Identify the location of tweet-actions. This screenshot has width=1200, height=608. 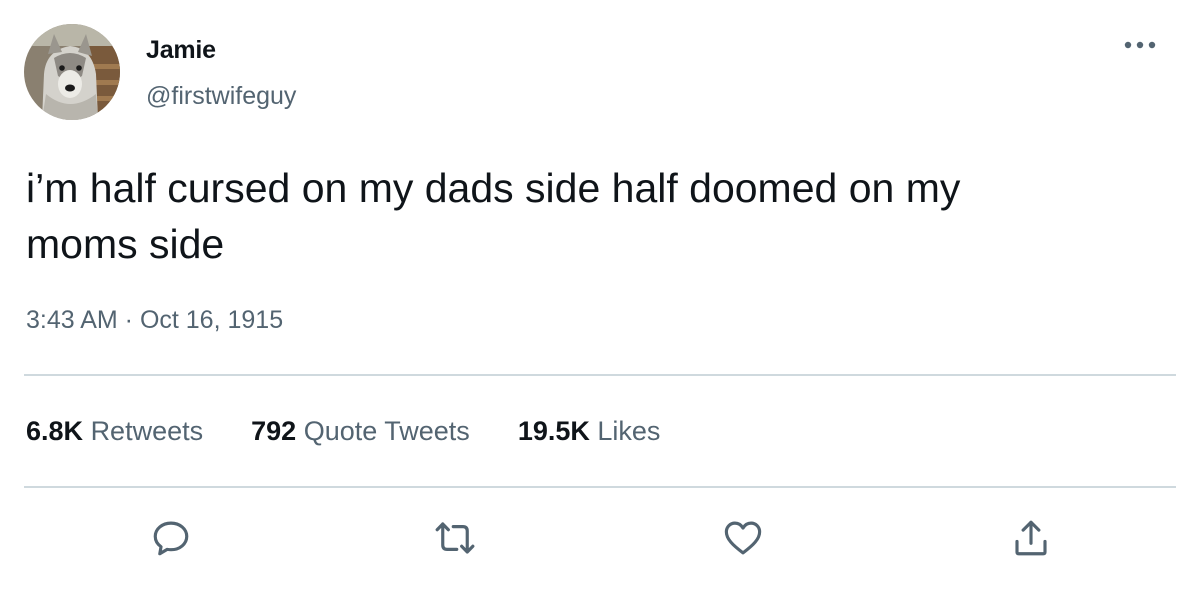
(600, 538).